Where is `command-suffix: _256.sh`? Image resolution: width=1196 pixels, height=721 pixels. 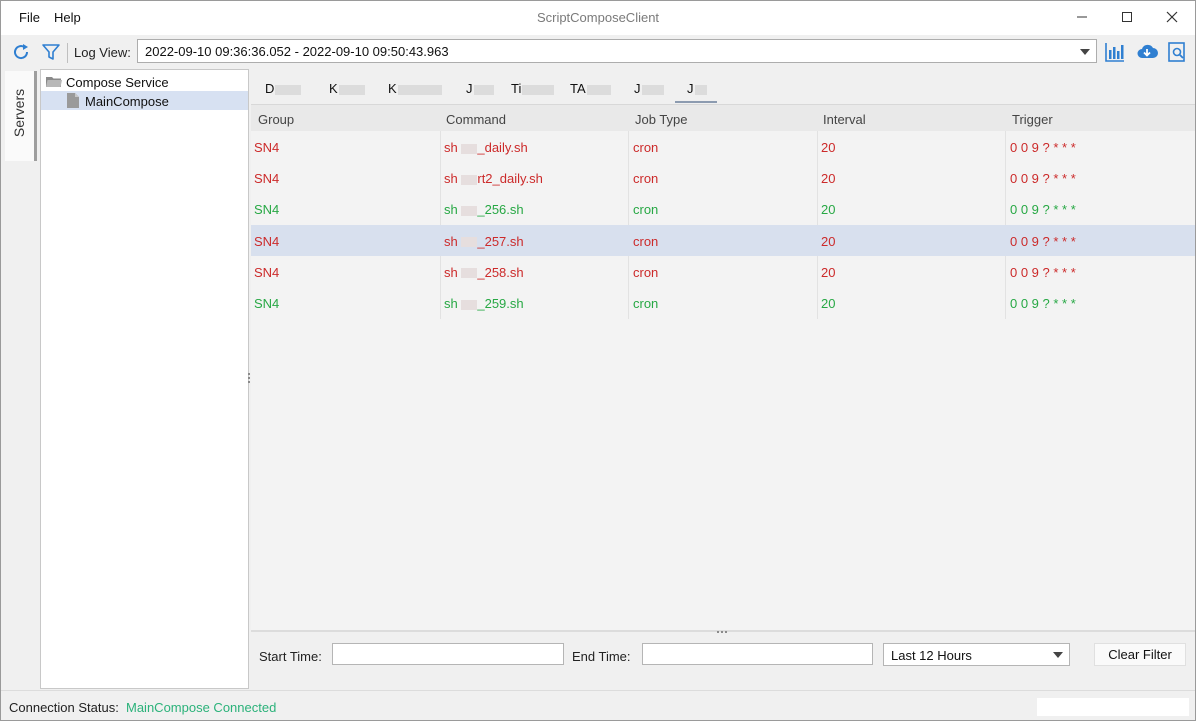
command-suffix: _256.sh is located at coordinates (500, 210).